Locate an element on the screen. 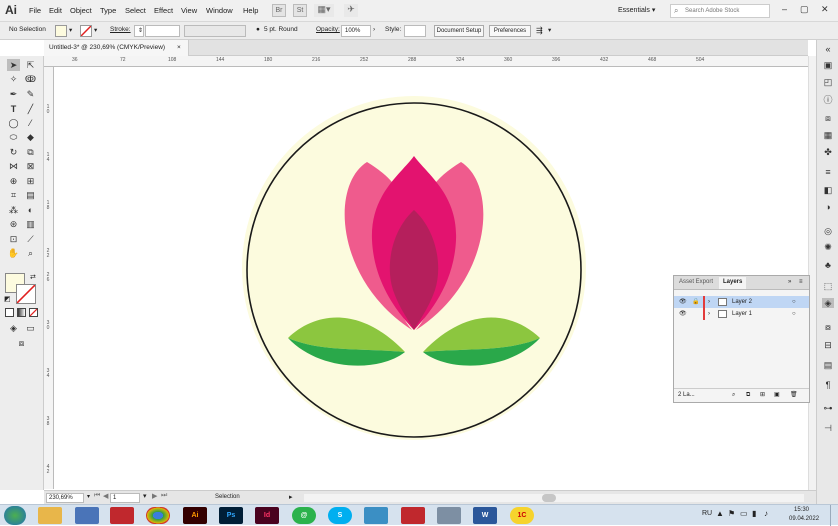 The width and height of the screenshot is (838, 526). shape-builder-tool-icon: ⊕ is located at coordinates (13, 181).